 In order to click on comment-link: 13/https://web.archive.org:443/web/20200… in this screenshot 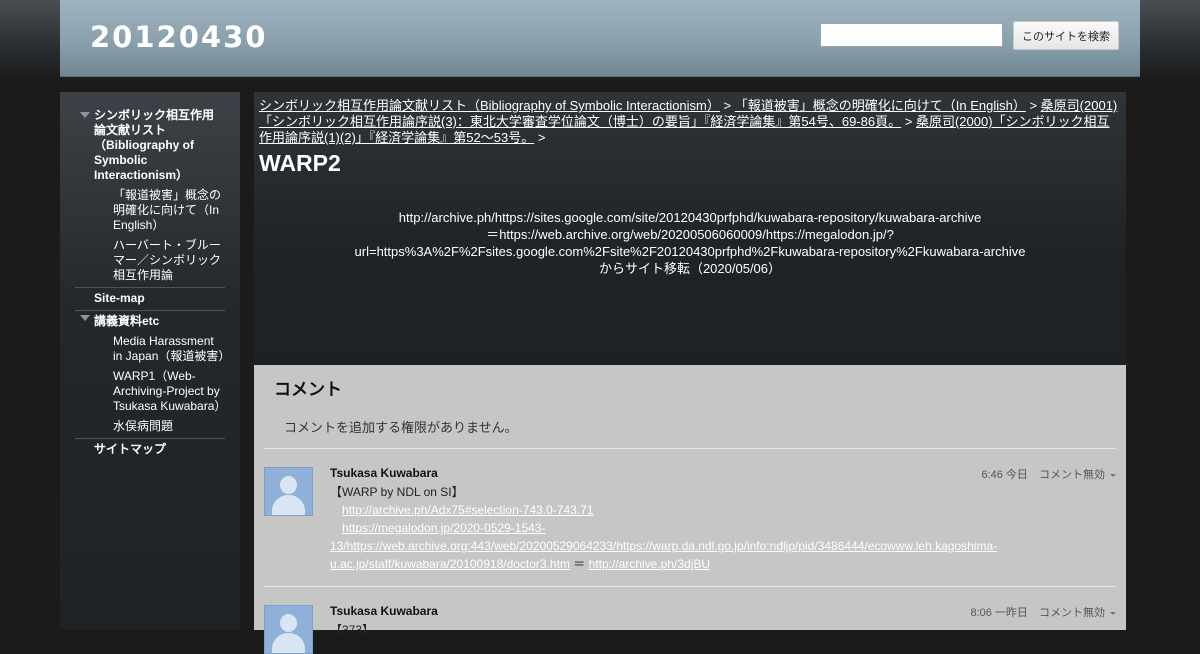, I will do `click(663, 546)`.